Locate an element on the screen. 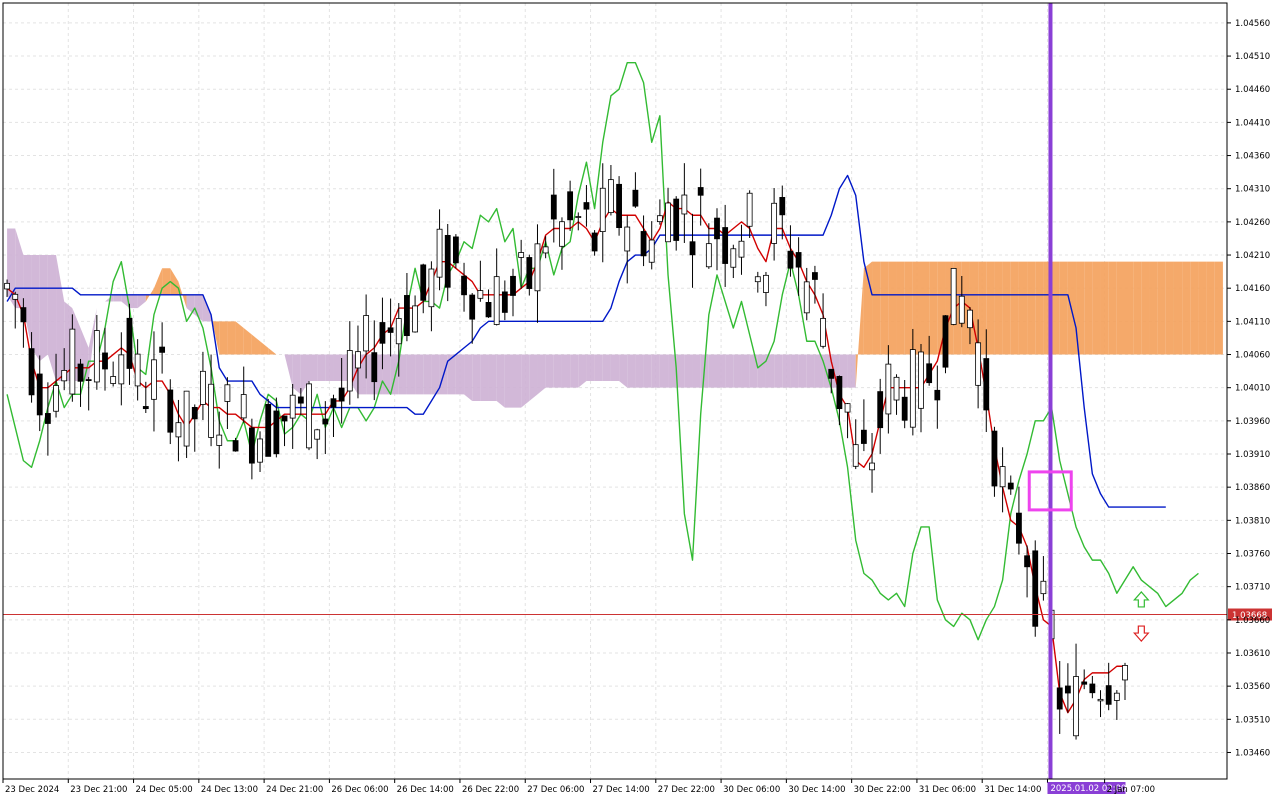  x-tick-label: 31 Dec 06:00 is located at coordinates (947, 790).